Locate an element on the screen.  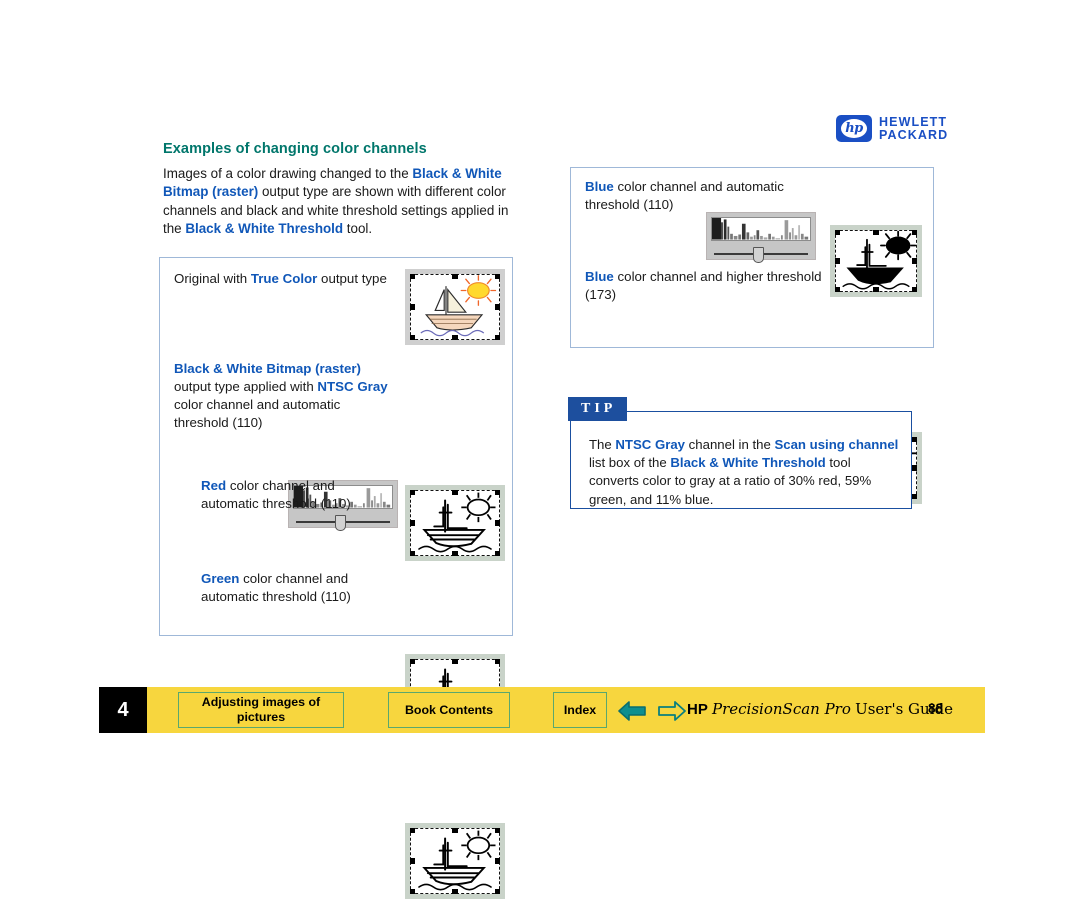
histogram-widget-blue-auto is located at coordinates (761, 237).